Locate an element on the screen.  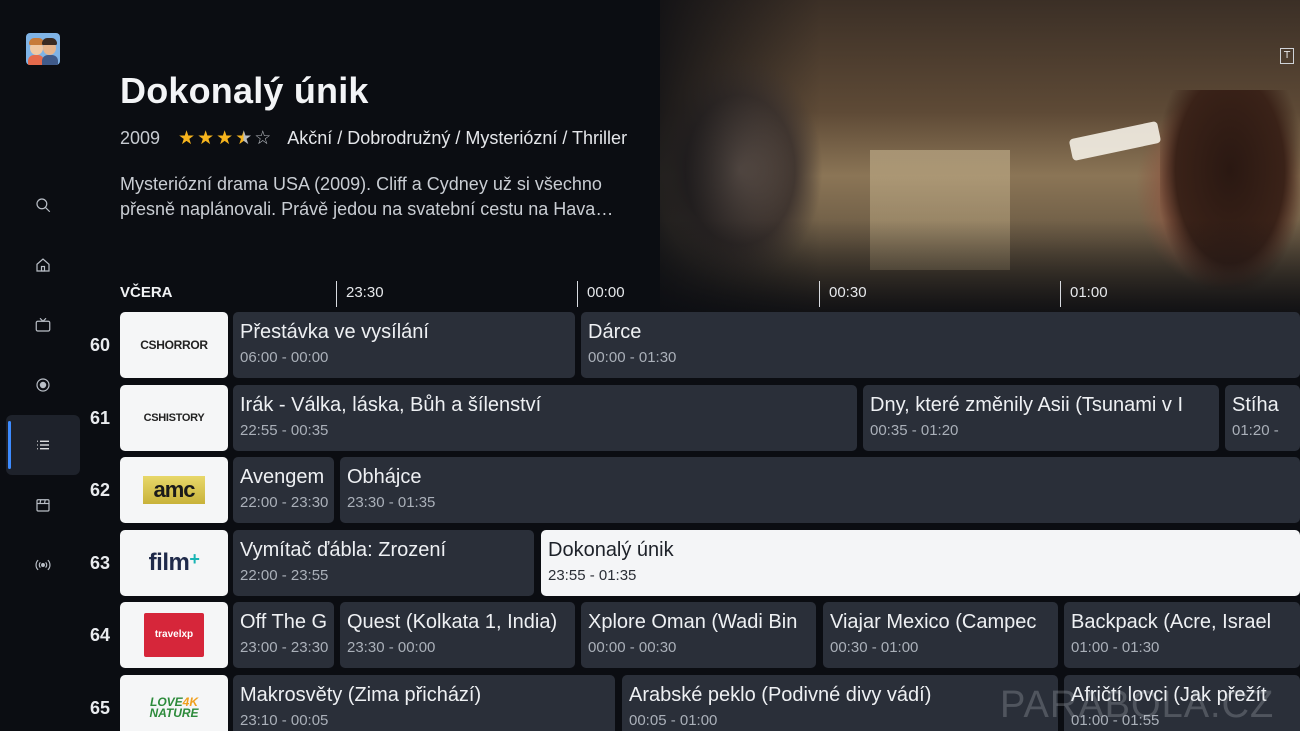
program-tile: Off The G 23:00 - 23:30 is located at coordinates (283, 635).